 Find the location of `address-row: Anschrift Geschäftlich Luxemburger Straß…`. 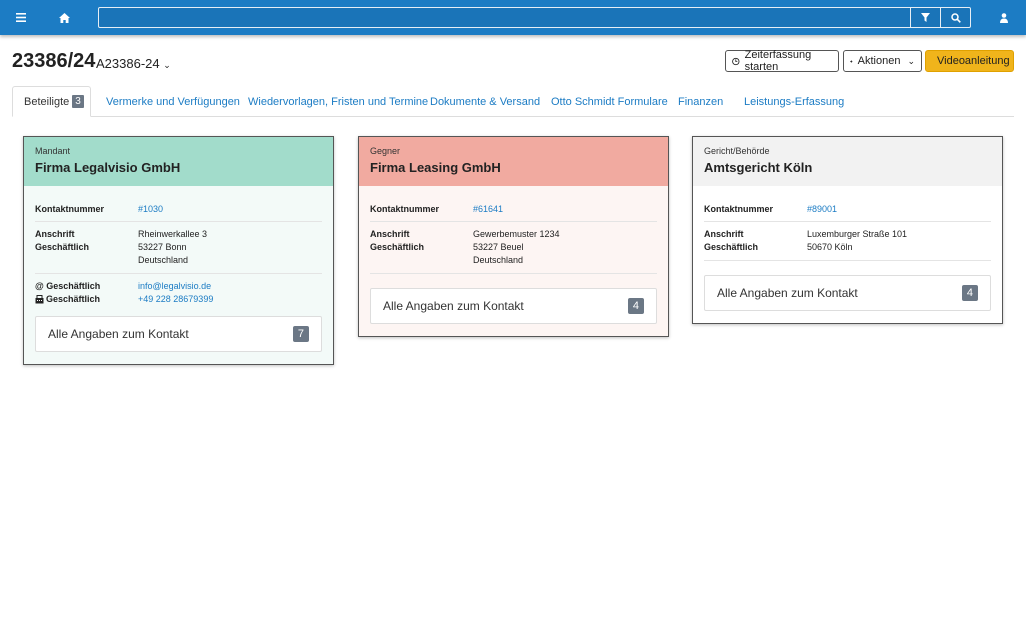

address-row: Anschrift Geschäftlich Luxemburger Straß… is located at coordinates (847, 241).